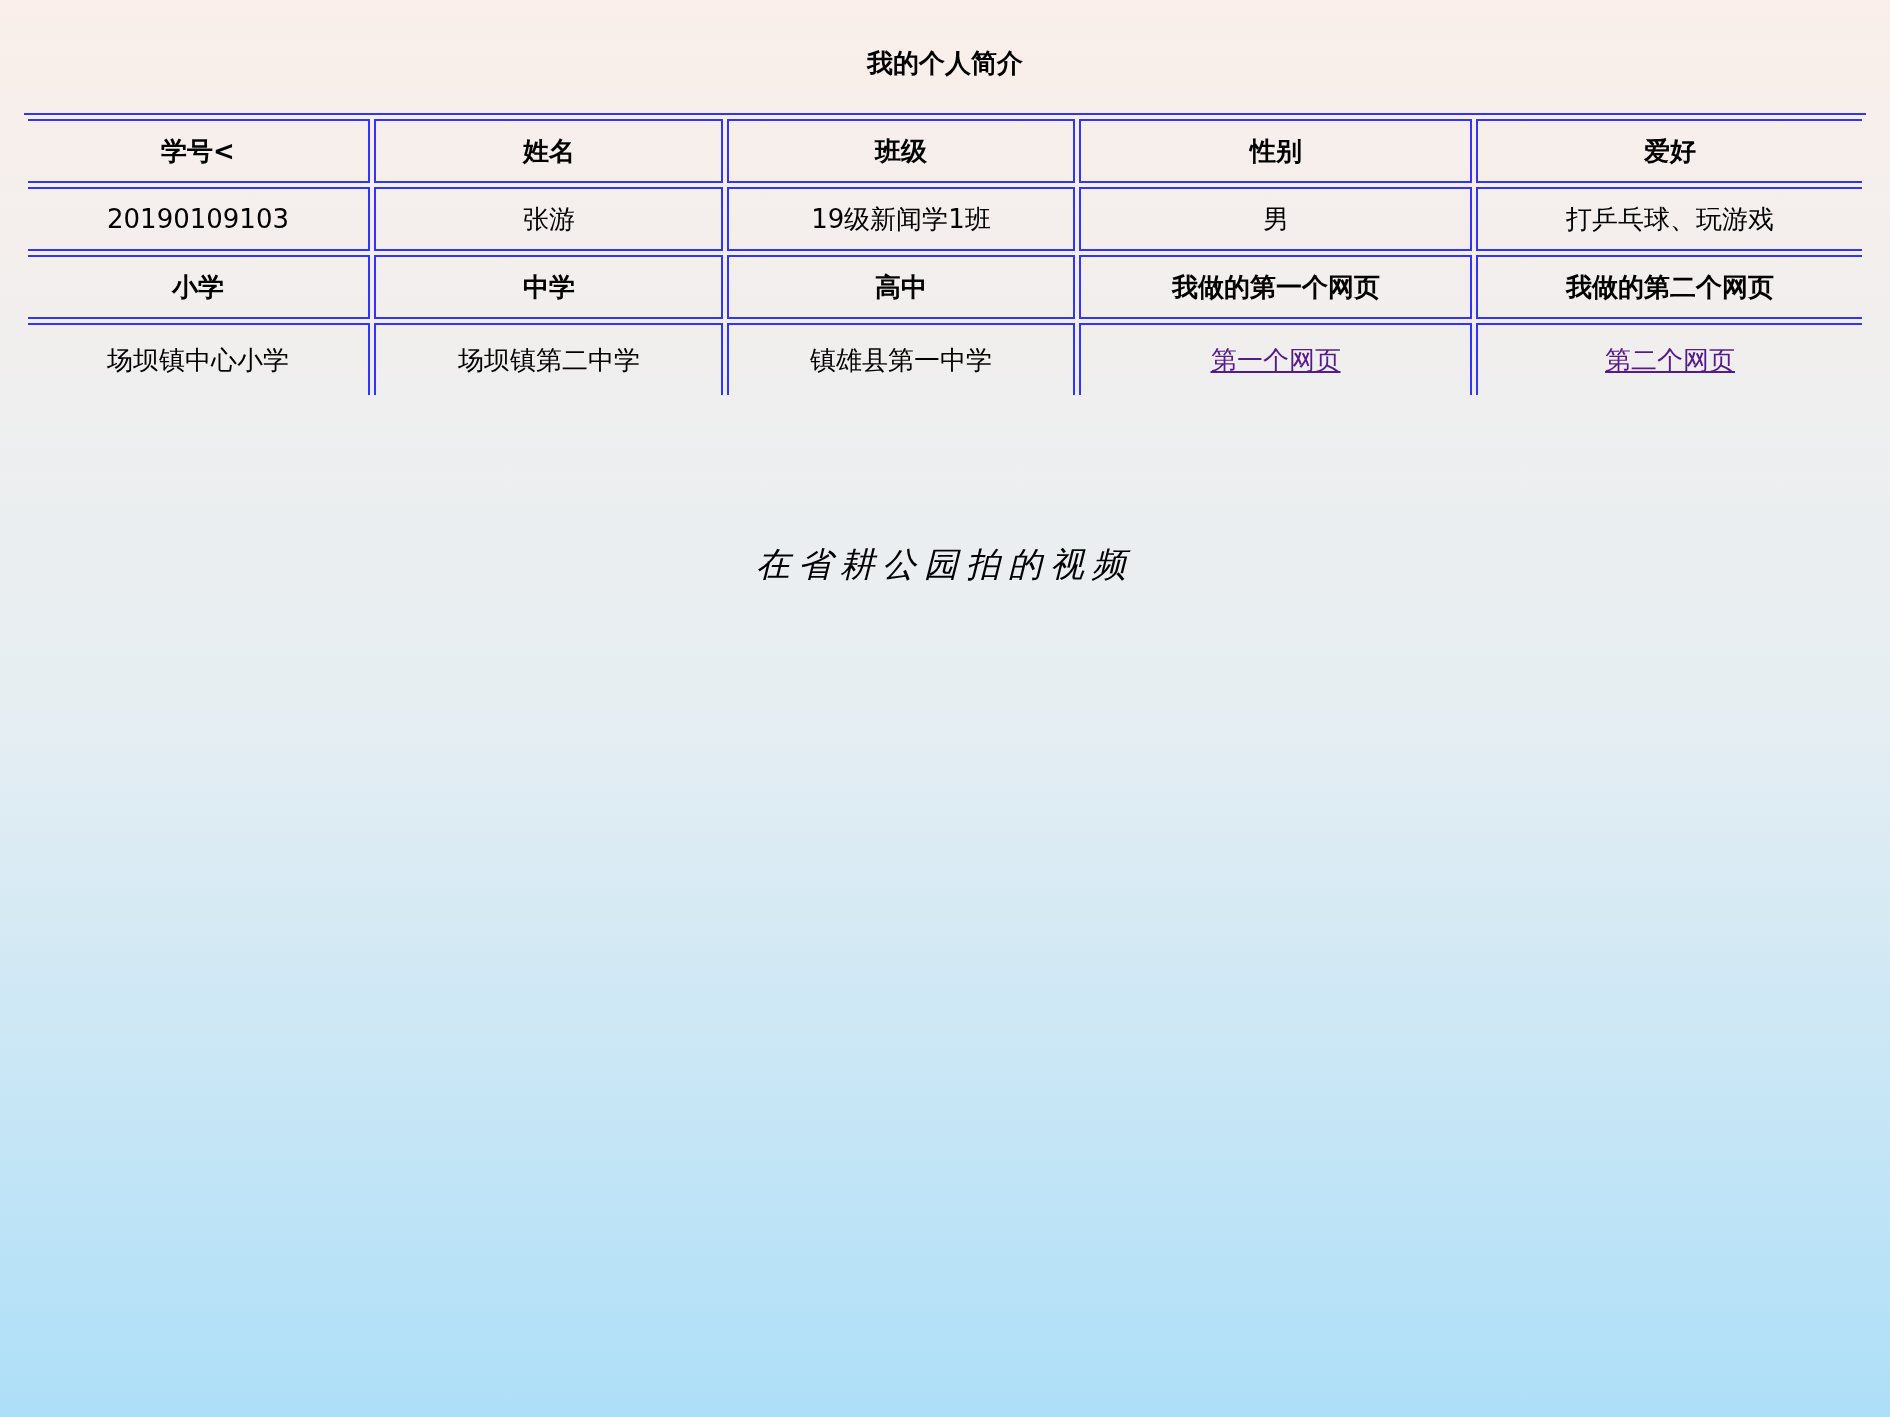 Image resolution: width=1890 pixels, height=1417 pixels. Describe the element at coordinates (198, 150) in the screenshot. I see `column-header: 学号<` at that location.